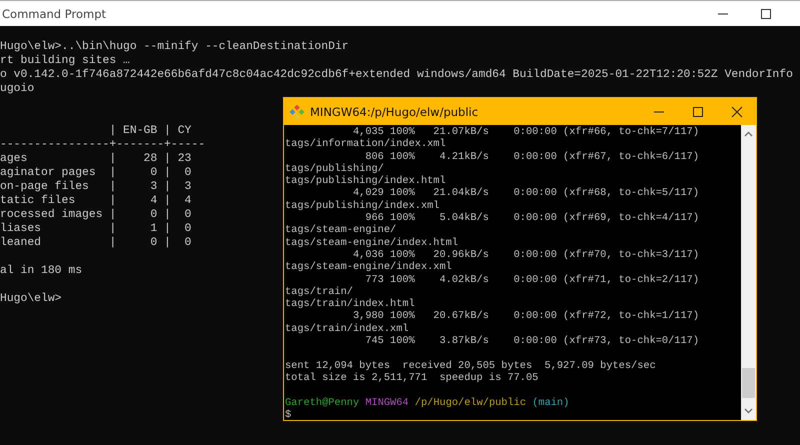 The width and height of the screenshot is (800, 445). Describe the element at coordinates (103, 145) in the screenshot. I see `console-line: ----------------+-------+-----` at that location.